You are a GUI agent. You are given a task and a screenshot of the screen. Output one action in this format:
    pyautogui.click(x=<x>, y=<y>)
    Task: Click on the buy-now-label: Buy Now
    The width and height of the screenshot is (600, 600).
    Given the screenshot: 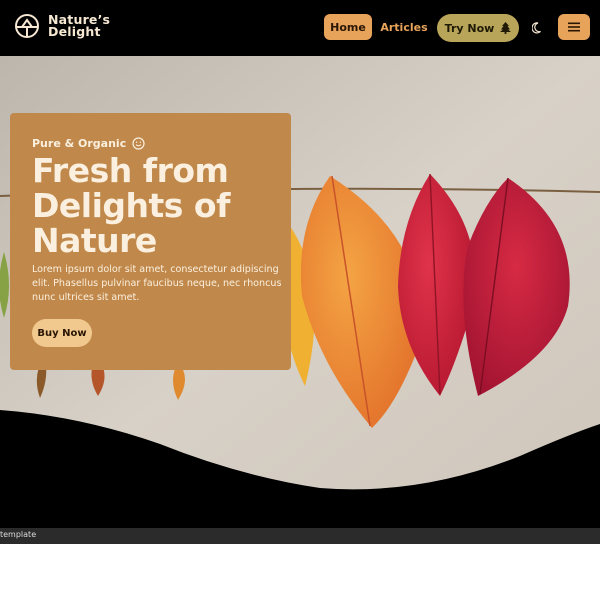 What is the action you would take?
    pyautogui.click(x=62, y=333)
    